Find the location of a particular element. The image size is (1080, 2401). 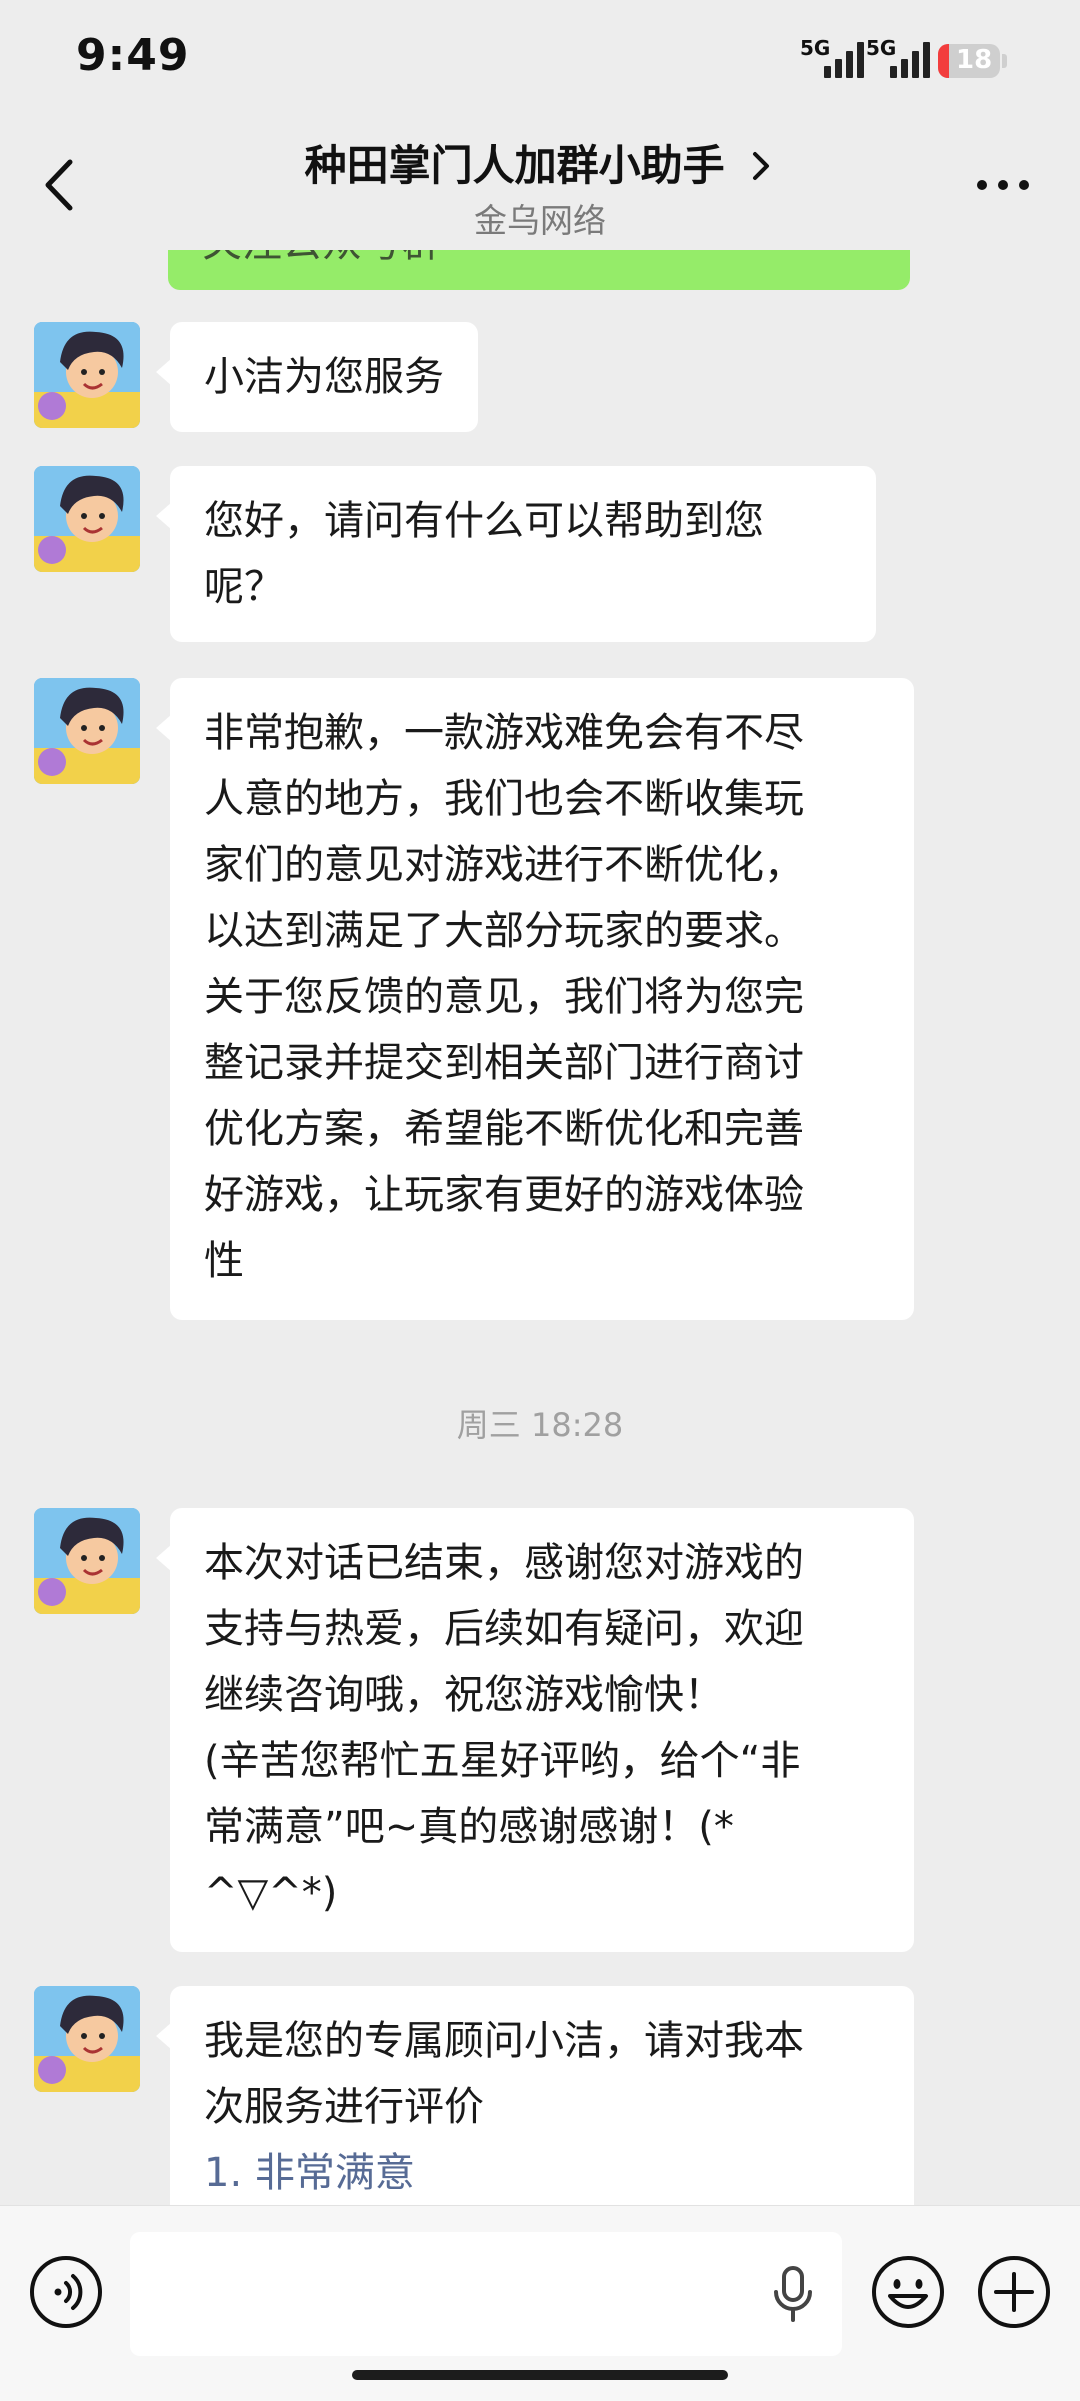

message-bubble: 小洁为您服务 is located at coordinates (317, 377).